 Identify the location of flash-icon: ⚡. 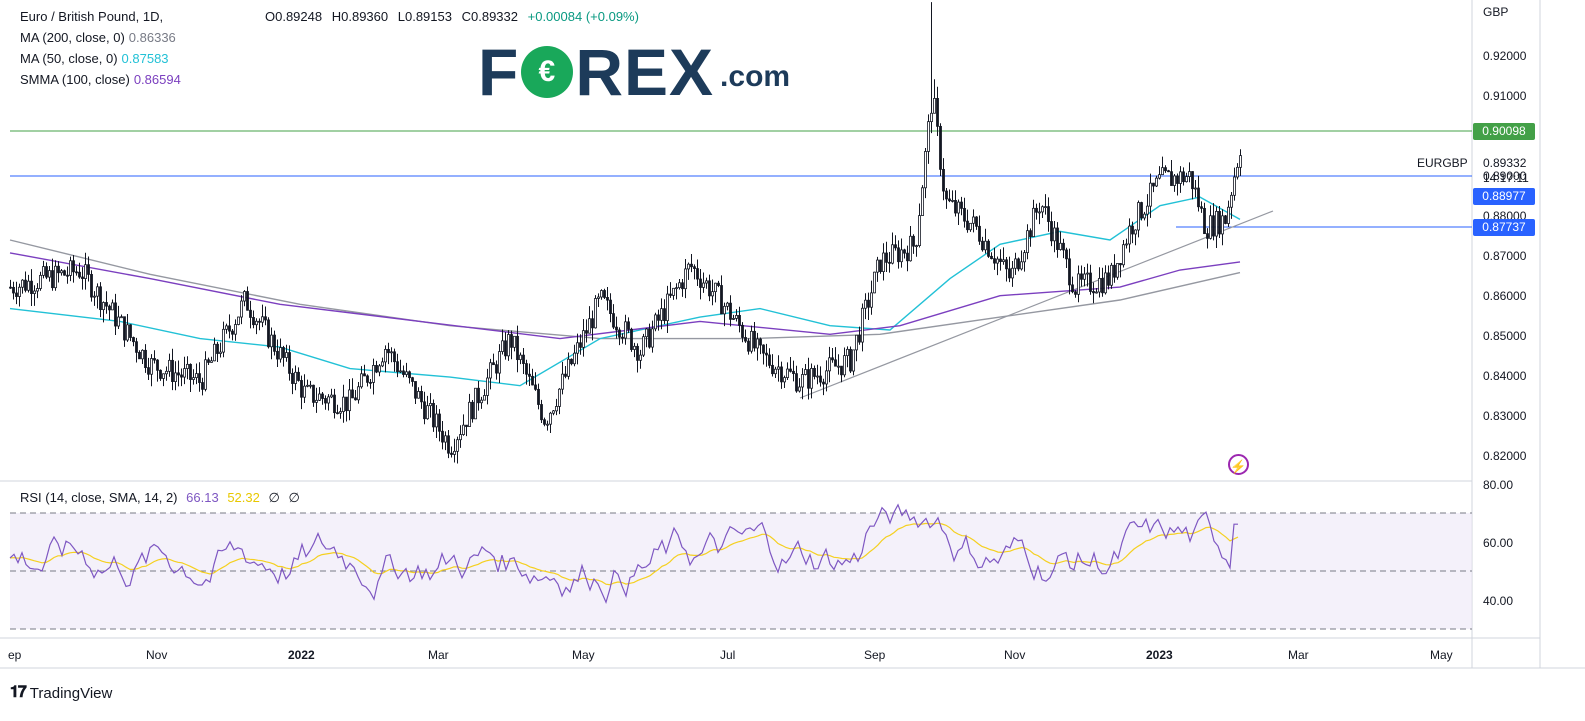
(1238, 464).